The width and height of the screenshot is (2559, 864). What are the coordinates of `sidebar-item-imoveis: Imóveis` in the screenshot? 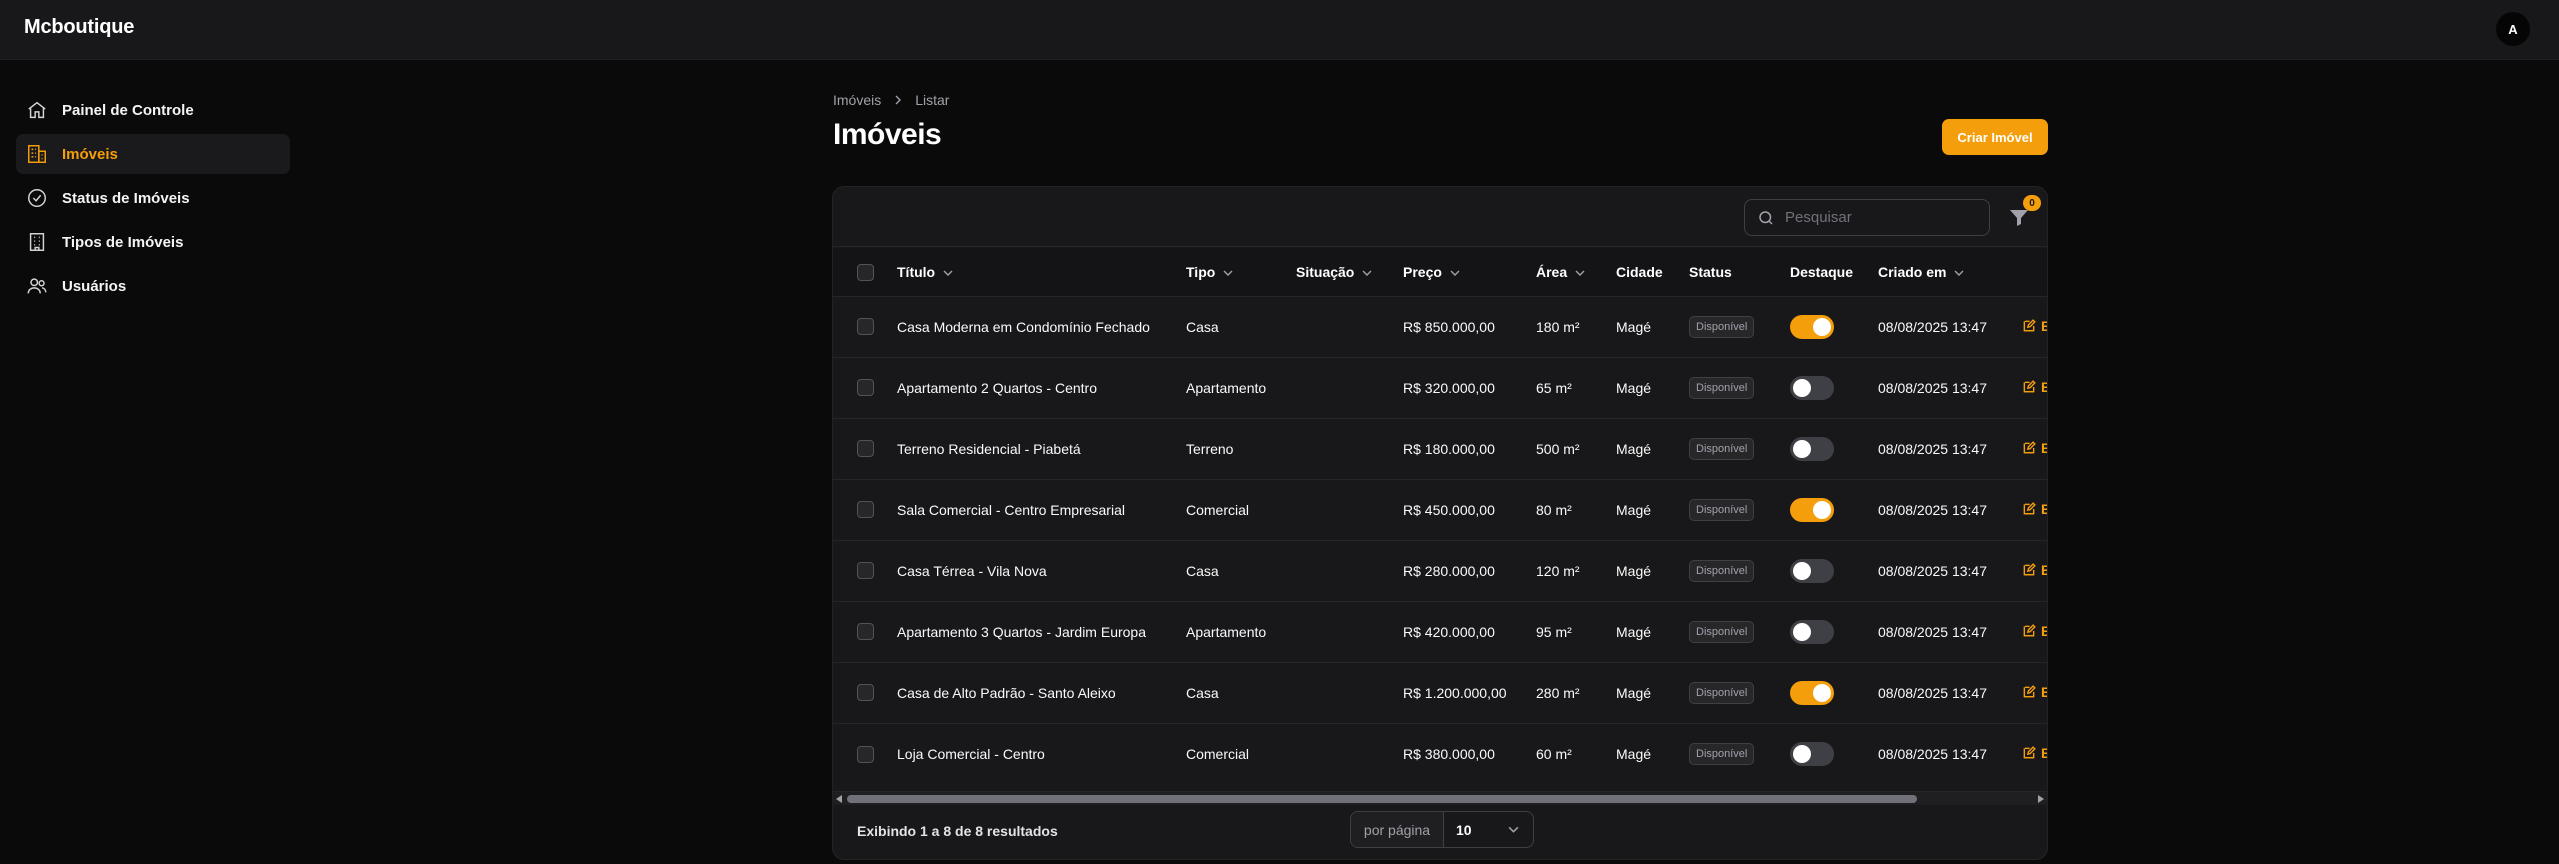 It's located at (153, 154).